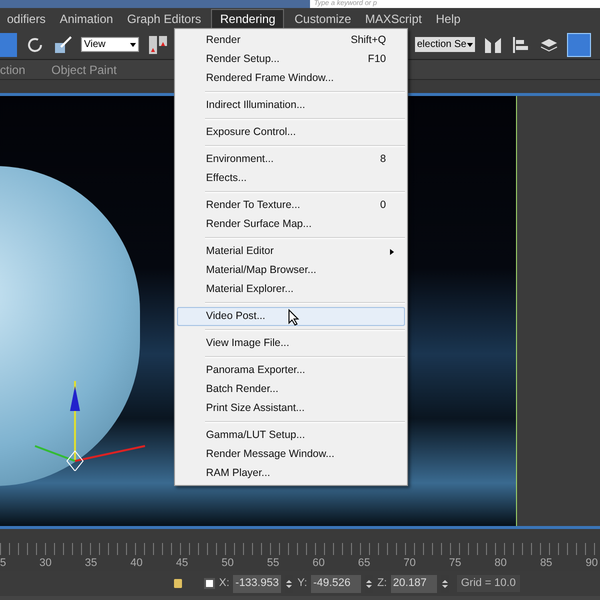 The width and height of the screenshot is (600, 600). What do you see at coordinates (257, 583) in the screenshot?
I see `x-coordinate-field: -133.953` at bounding box center [257, 583].